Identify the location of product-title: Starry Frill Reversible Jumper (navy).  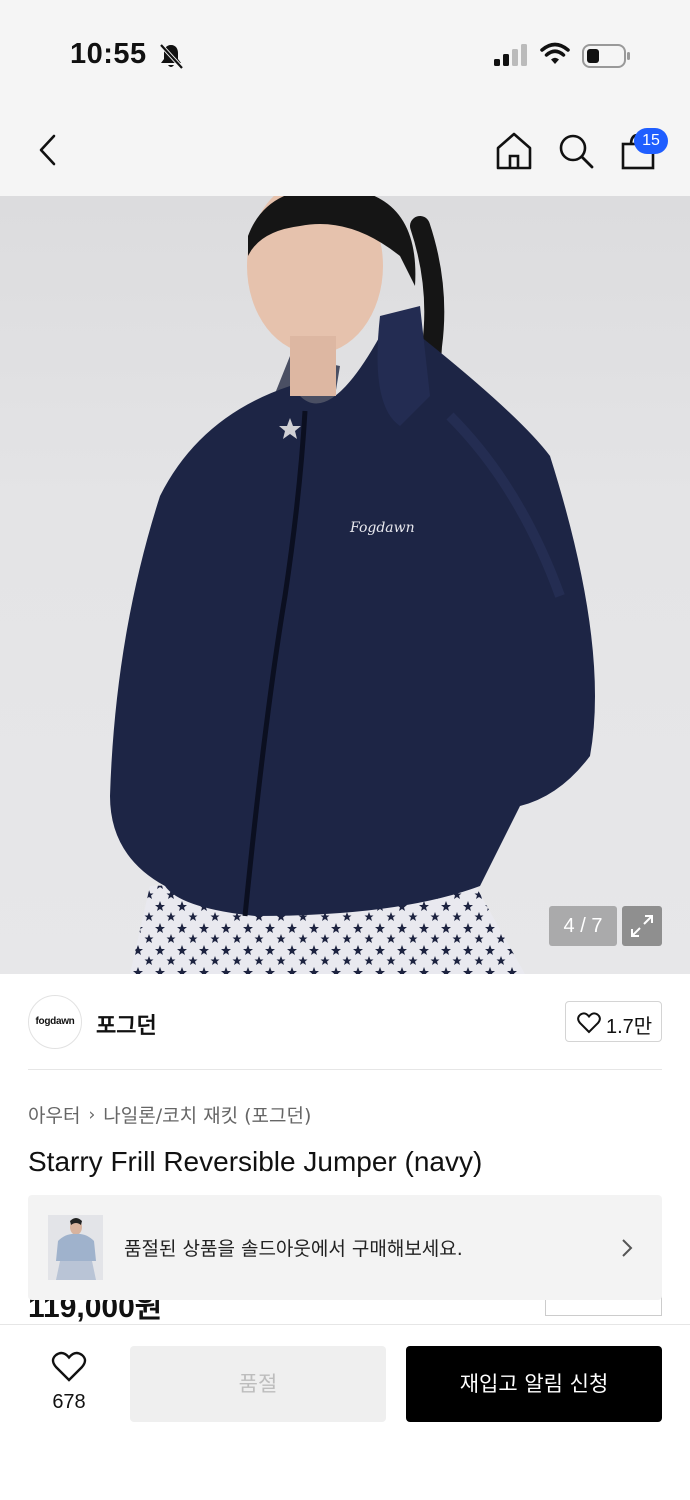
(255, 1161).